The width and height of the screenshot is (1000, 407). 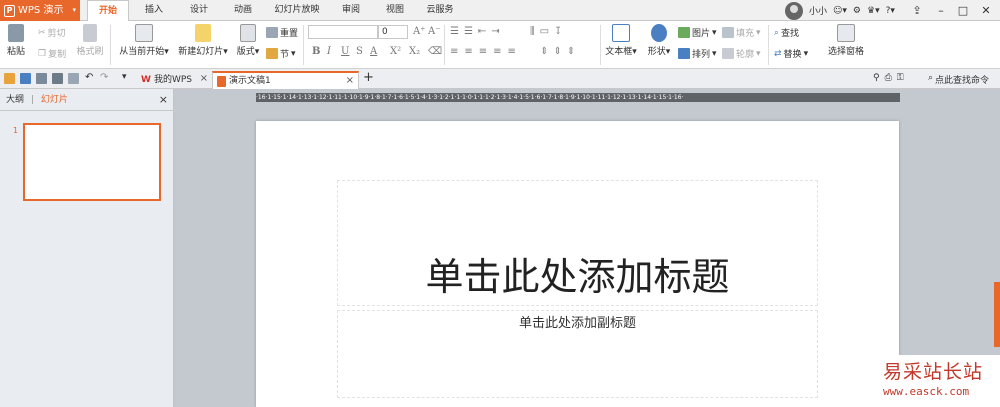 What do you see at coordinates (986, 10) in the screenshot?
I see `close-button: ✕` at bounding box center [986, 10].